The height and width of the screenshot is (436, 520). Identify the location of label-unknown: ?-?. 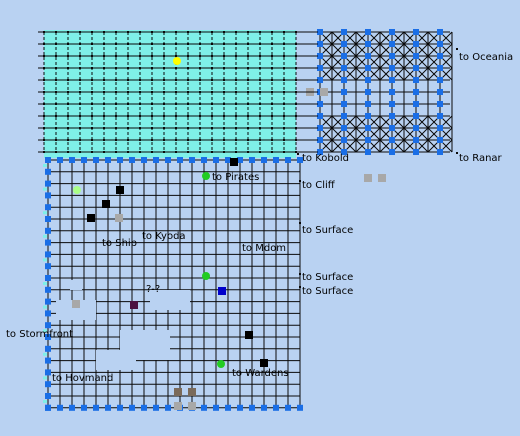
(153, 289).